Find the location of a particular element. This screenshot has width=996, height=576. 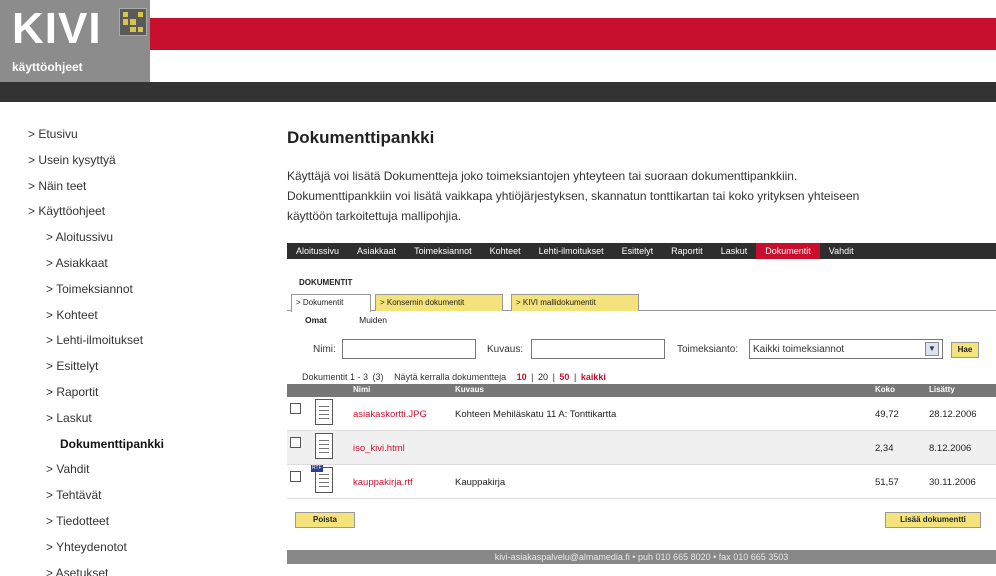

per-page-sep-2: | is located at coordinates (553, 377).